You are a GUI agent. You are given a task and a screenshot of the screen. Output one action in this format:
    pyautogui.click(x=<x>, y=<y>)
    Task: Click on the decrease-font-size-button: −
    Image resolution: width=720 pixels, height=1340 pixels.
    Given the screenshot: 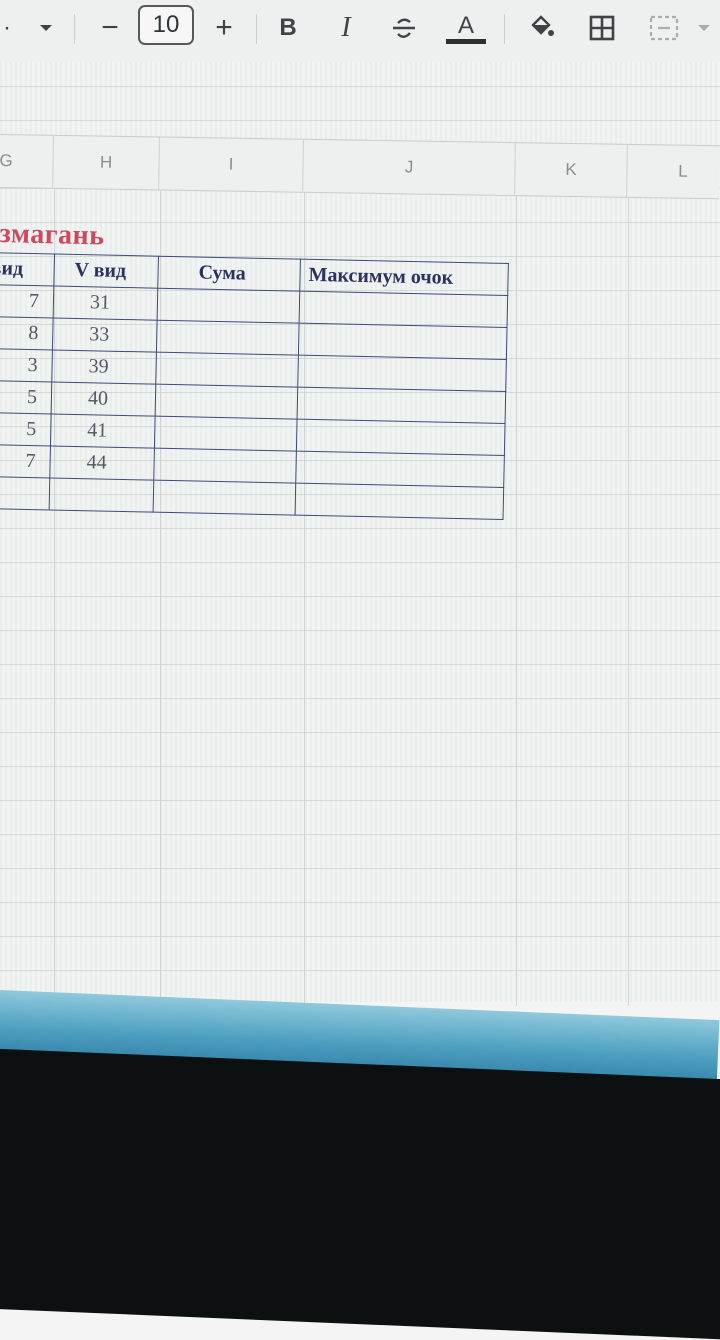 What is the action you would take?
    pyautogui.click(x=110, y=28)
    